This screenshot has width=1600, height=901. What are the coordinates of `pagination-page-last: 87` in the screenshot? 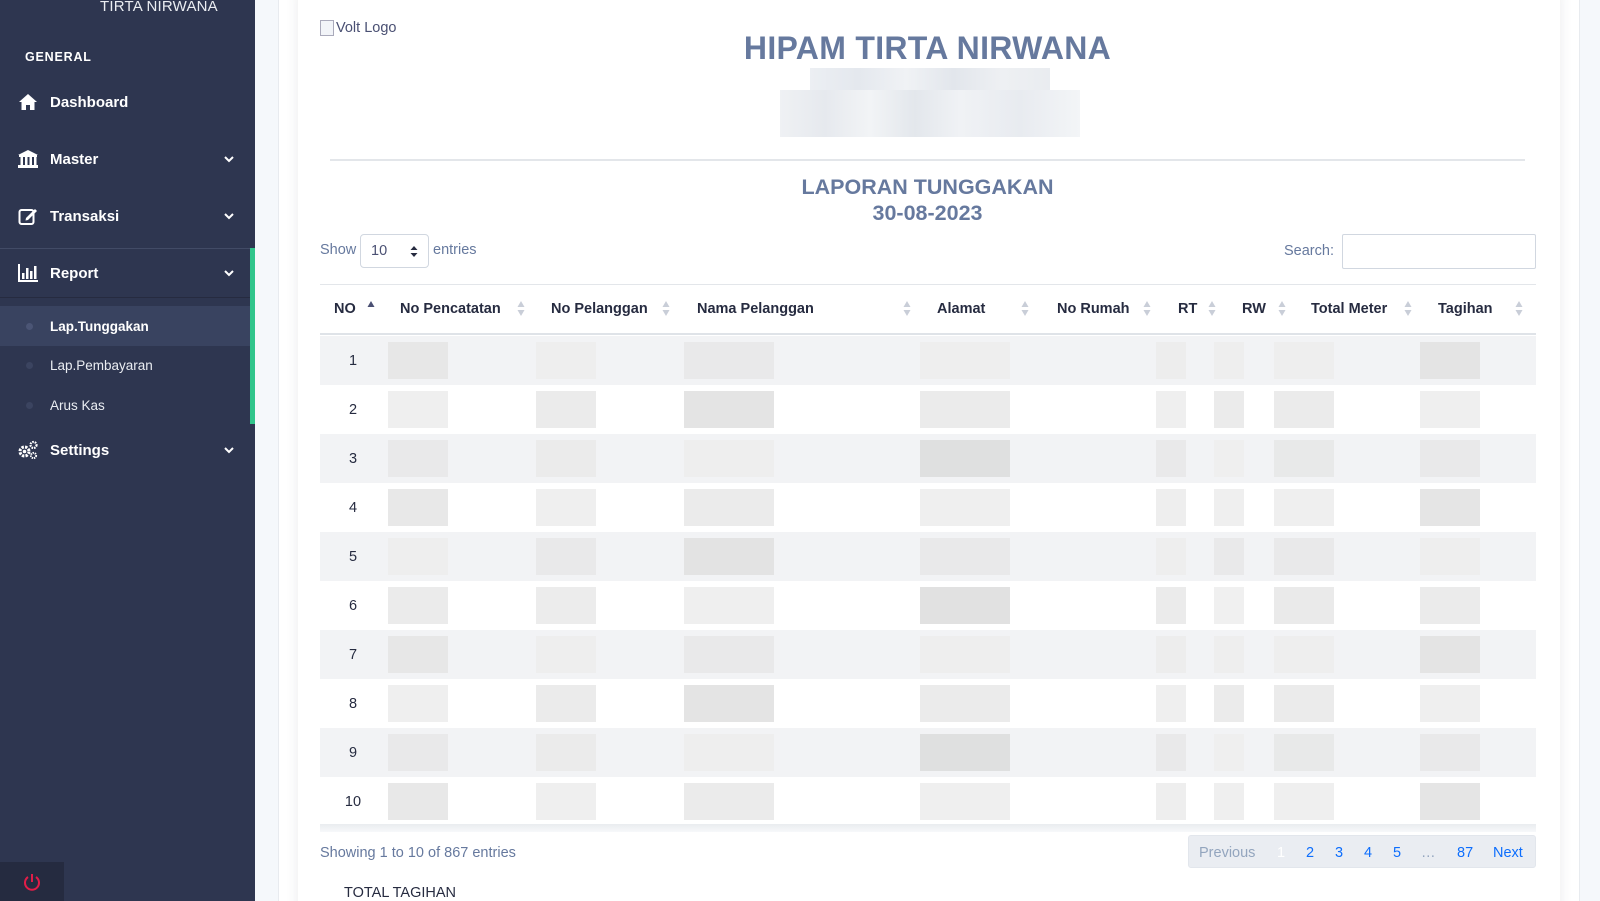 It's located at (1465, 852).